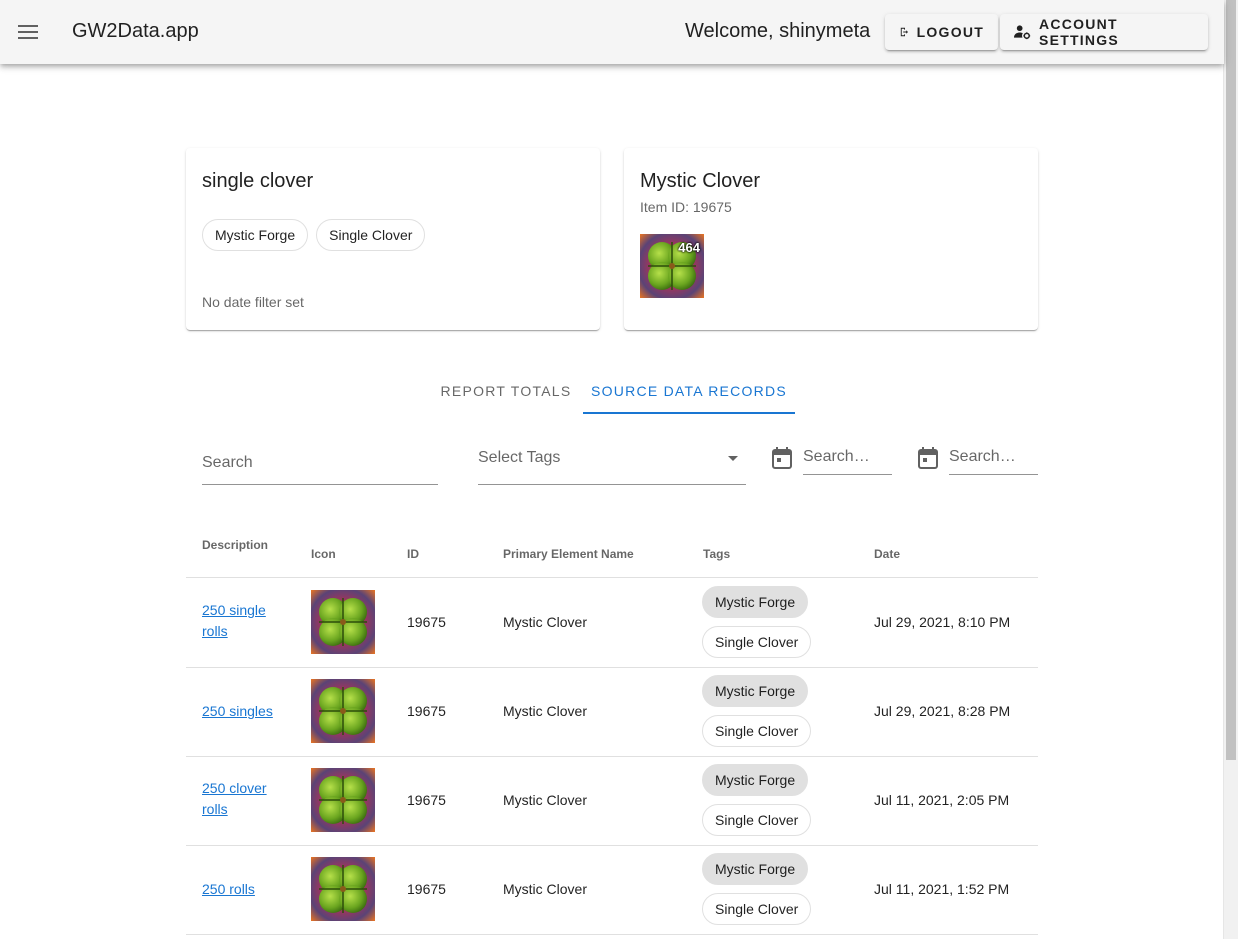 The image size is (1238, 939). Describe the element at coordinates (778, 31) in the screenshot. I see `welcome-text: Welcome, shinymeta` at that location.